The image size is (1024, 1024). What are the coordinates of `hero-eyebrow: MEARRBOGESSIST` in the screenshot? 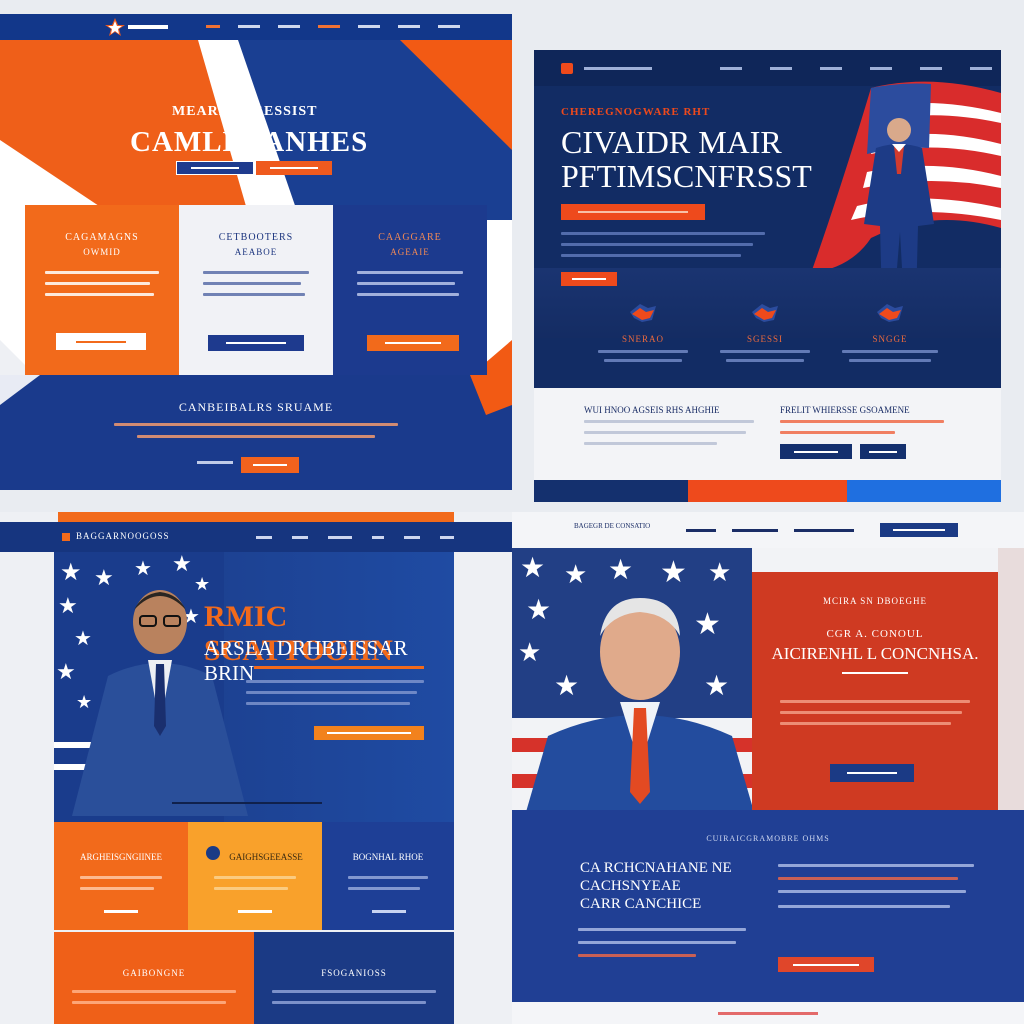 It's located at (245, 111).